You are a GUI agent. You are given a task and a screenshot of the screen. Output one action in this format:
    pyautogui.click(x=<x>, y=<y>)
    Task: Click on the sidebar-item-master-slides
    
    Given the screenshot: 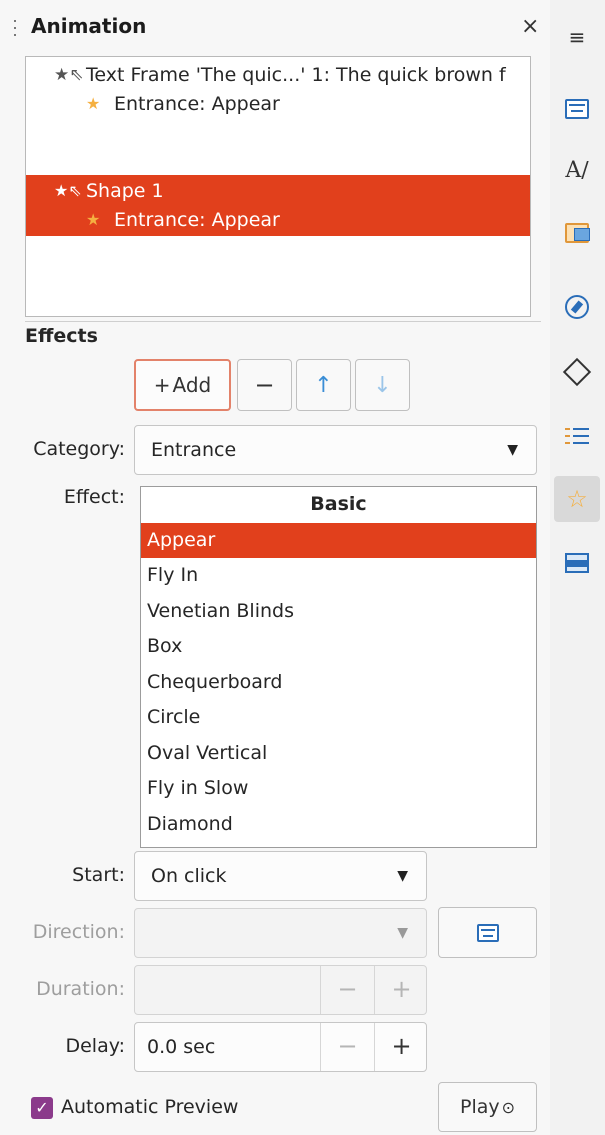 What is the action you would take?
    pyautogui.click(x=577, y=436)
    